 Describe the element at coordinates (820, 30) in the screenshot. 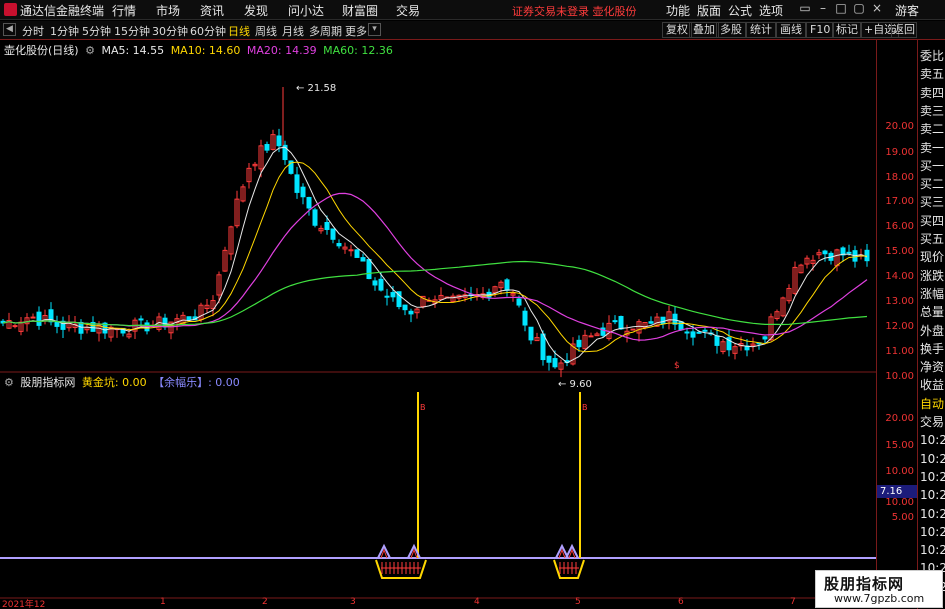

I see `f10-button: F10` at that location.